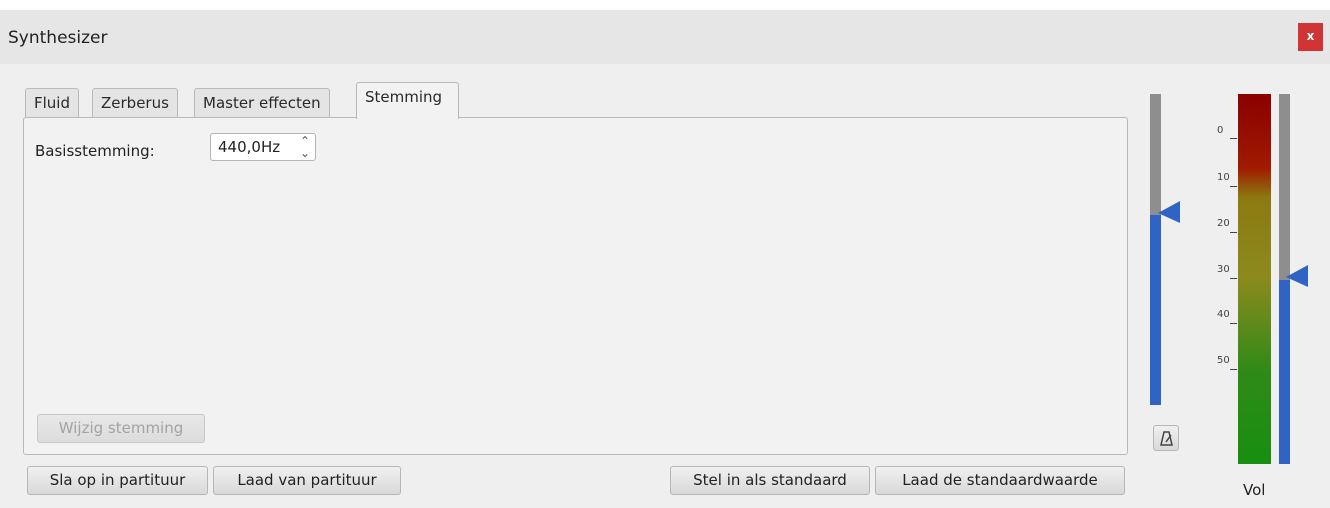  Describe the element at coordinates (249, 147) in the screenshot. I see `basisstemming-value: 440,0Hz` at that location.